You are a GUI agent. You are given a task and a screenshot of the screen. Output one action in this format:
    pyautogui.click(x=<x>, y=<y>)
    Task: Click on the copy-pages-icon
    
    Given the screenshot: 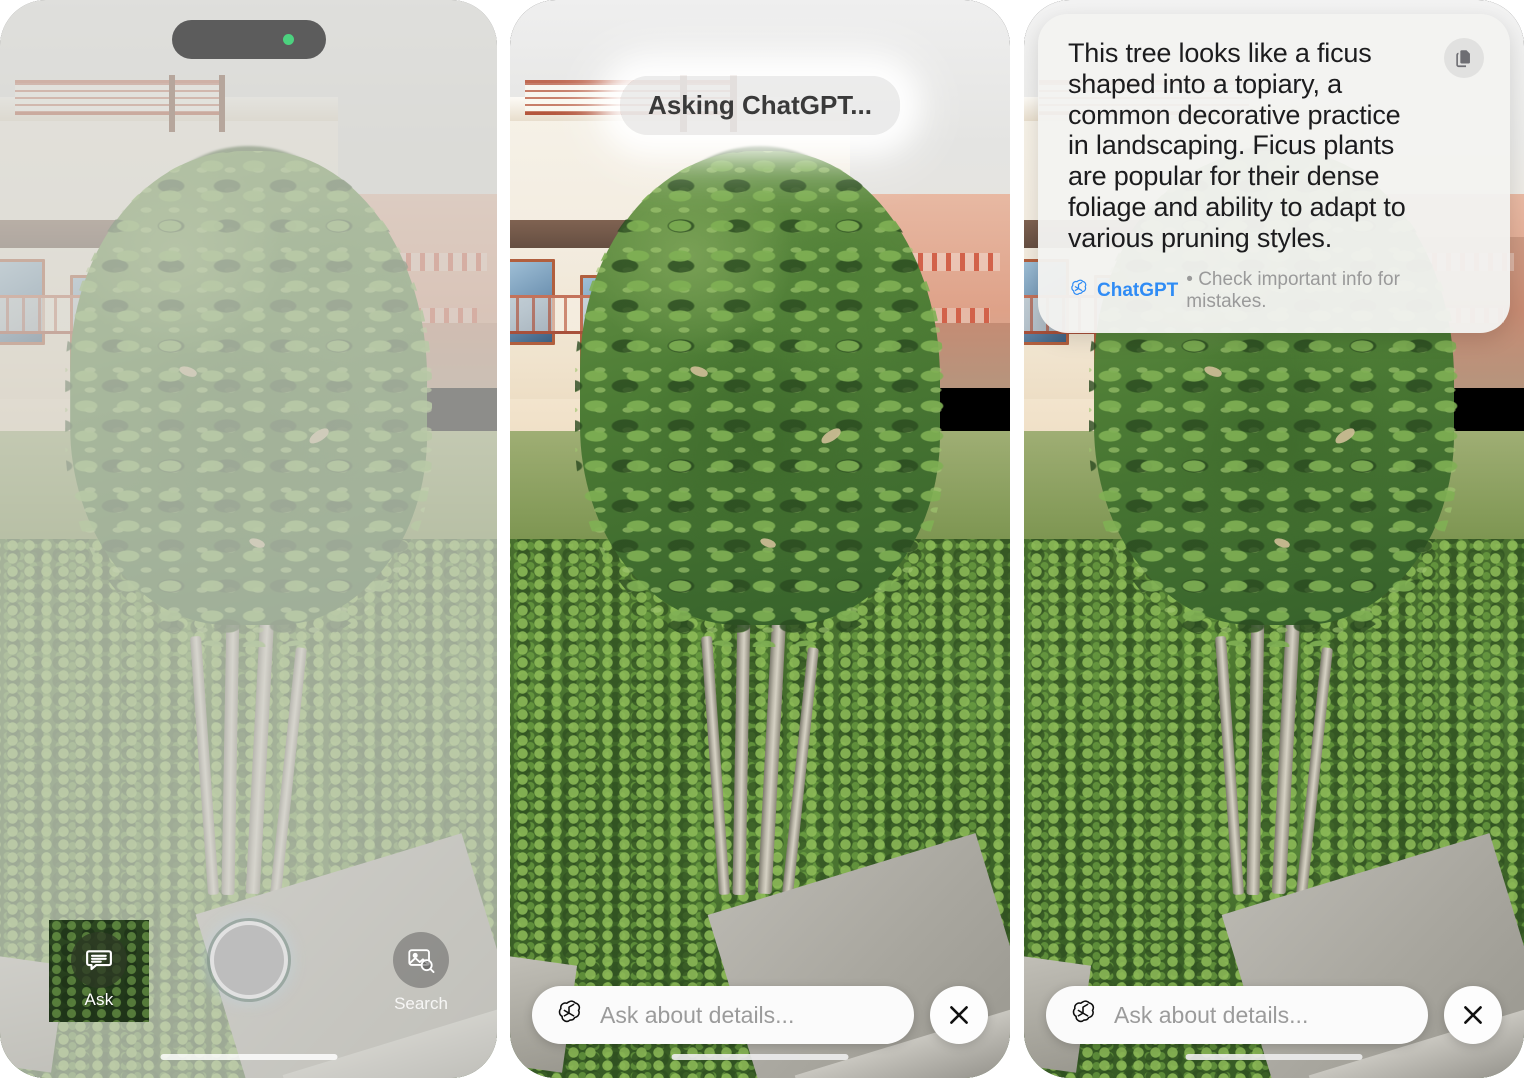 What is the action you would take?
    pyautogui.click(x=1463, y=59)
    